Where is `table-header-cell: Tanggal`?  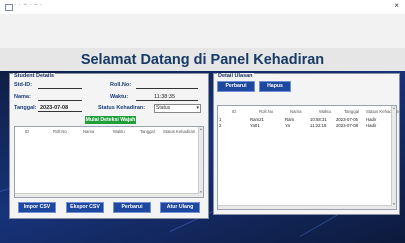 table-header-cell: Tanggal is located at coordinates (147, 131).